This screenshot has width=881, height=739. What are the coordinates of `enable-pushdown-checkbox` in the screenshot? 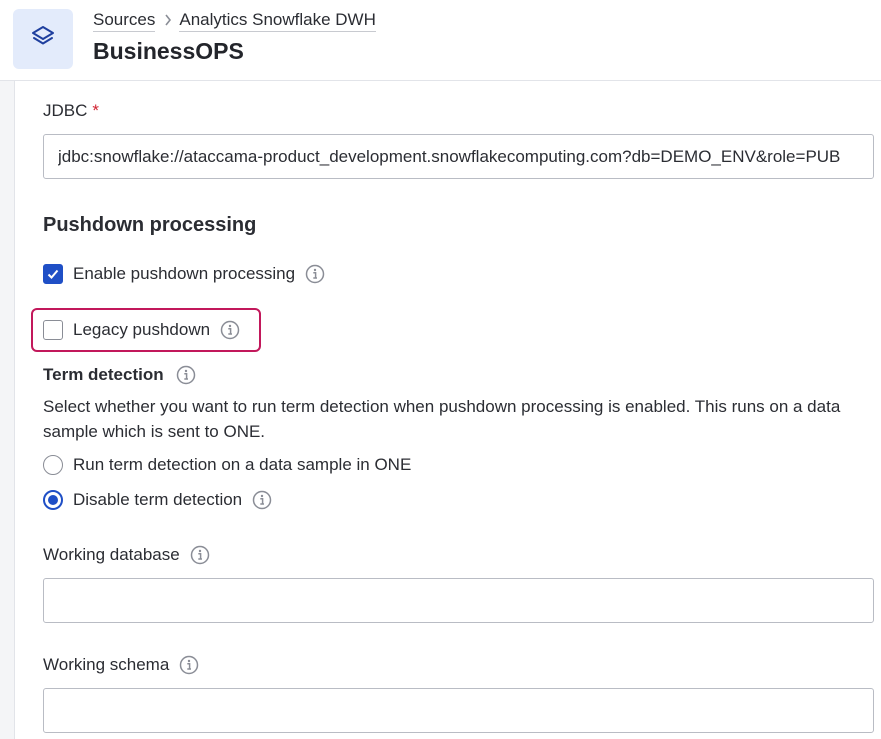 It's located at (53, 274).